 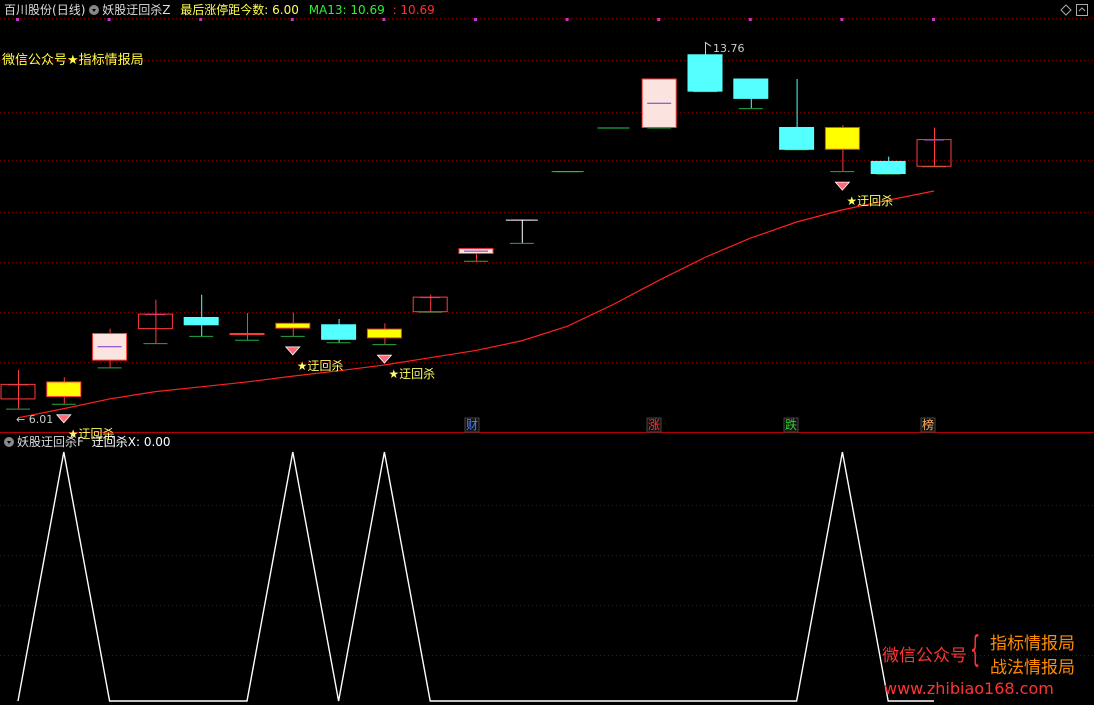 What do you see at coordinates (28, 10) in the screenshot?
I see `stock-name: 百川股份` at bounding box center [28, 10].